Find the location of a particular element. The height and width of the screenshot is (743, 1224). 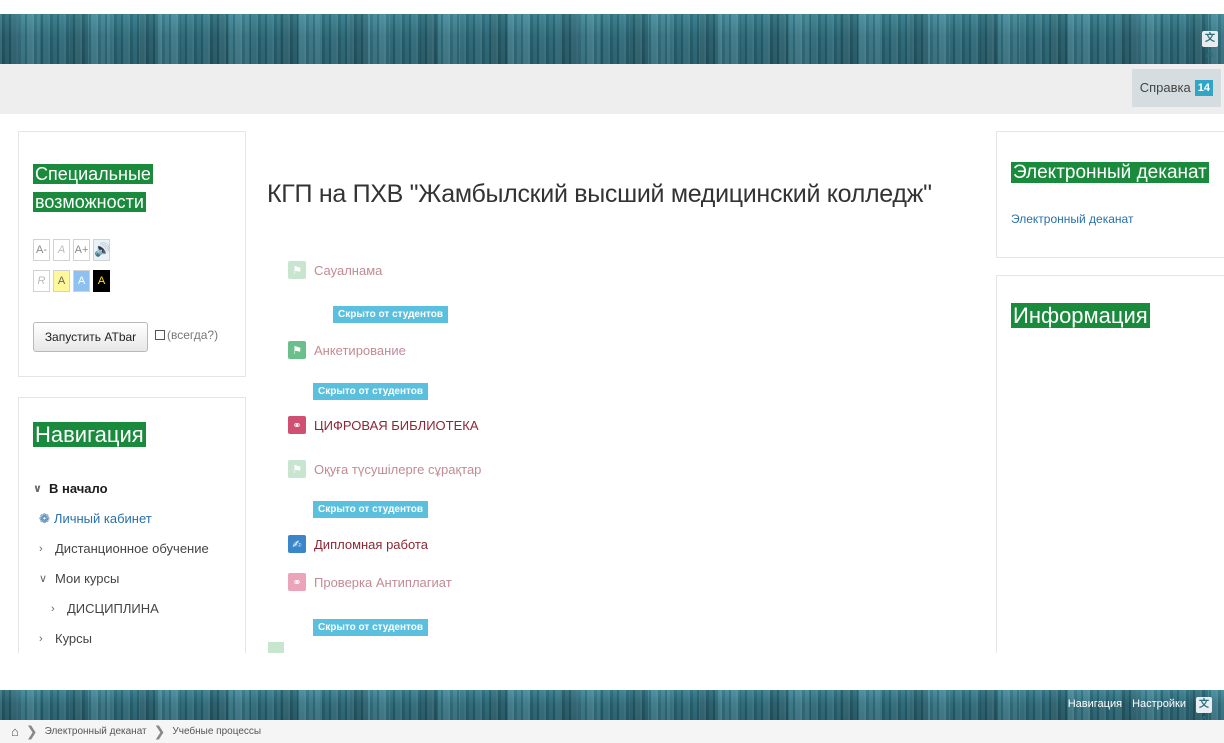

bottom-navbar: Навигация Настройки 文A is located at coordinates (612, 708).